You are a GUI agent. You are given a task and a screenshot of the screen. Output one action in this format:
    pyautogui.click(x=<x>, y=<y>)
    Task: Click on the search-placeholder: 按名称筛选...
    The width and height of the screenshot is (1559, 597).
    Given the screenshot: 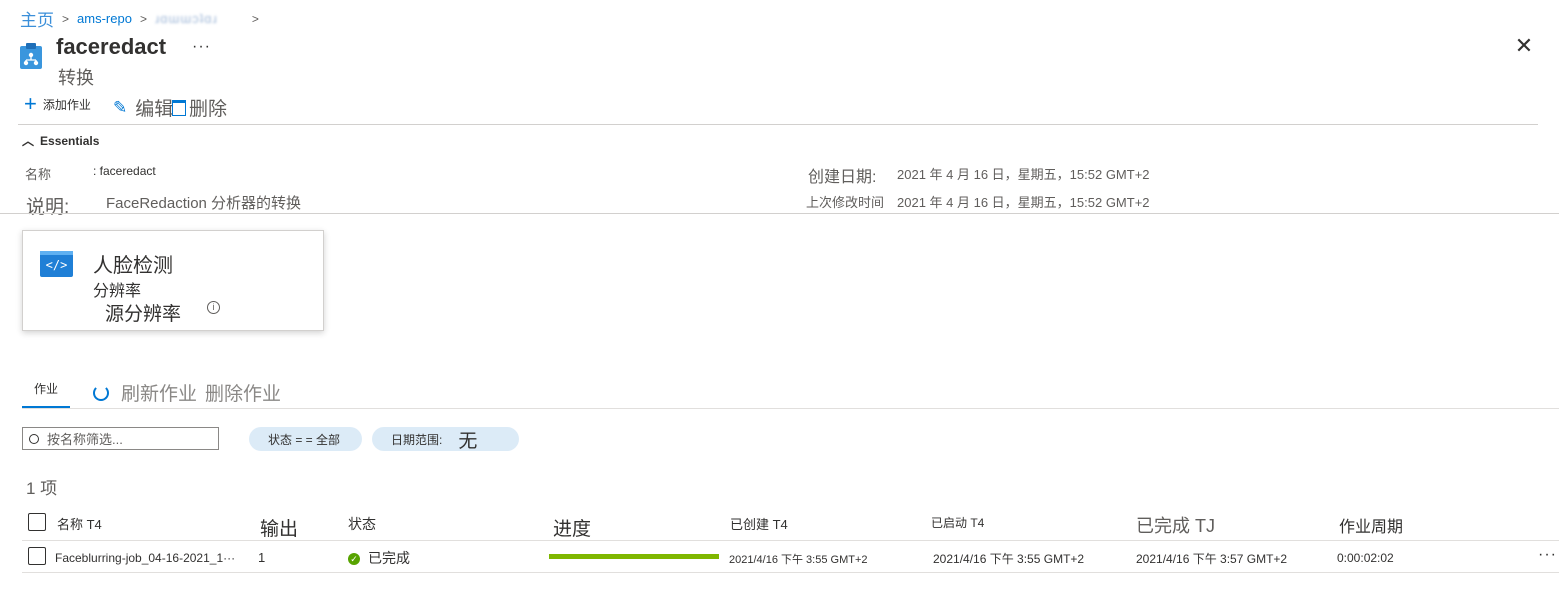 What is the action you would take?
    pyautogui.click(x=85, y=439)
    